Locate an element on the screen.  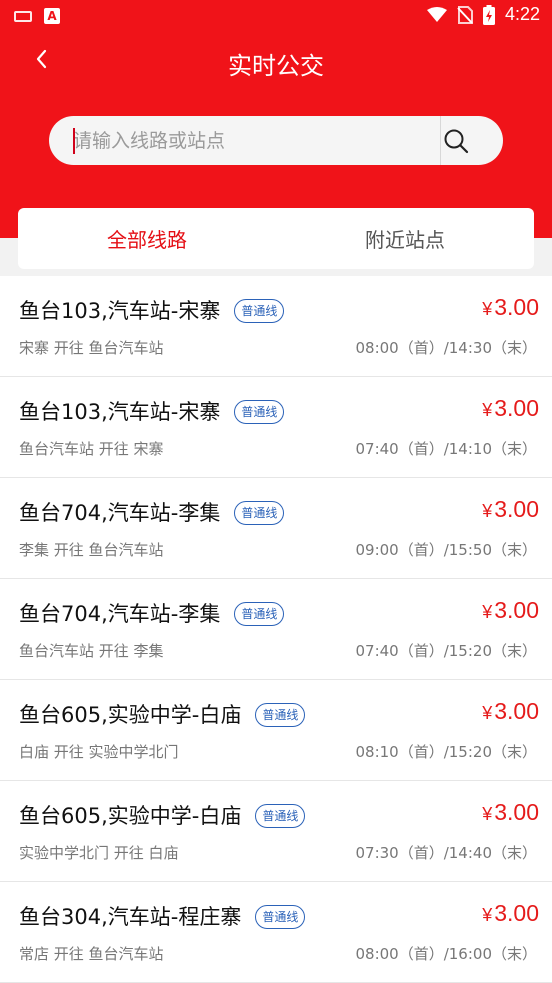
route-times: 07:30（首）/14:40（末） is located at coordinates (446, 853).